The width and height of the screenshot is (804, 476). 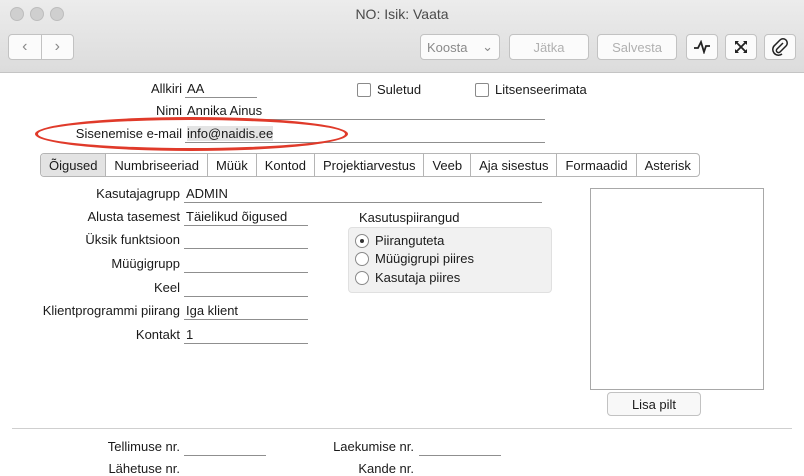 What do you see at coordinates (362, 240) in the screenshot?
I see `radio-selected-icon` at bounding box center [362, 240].